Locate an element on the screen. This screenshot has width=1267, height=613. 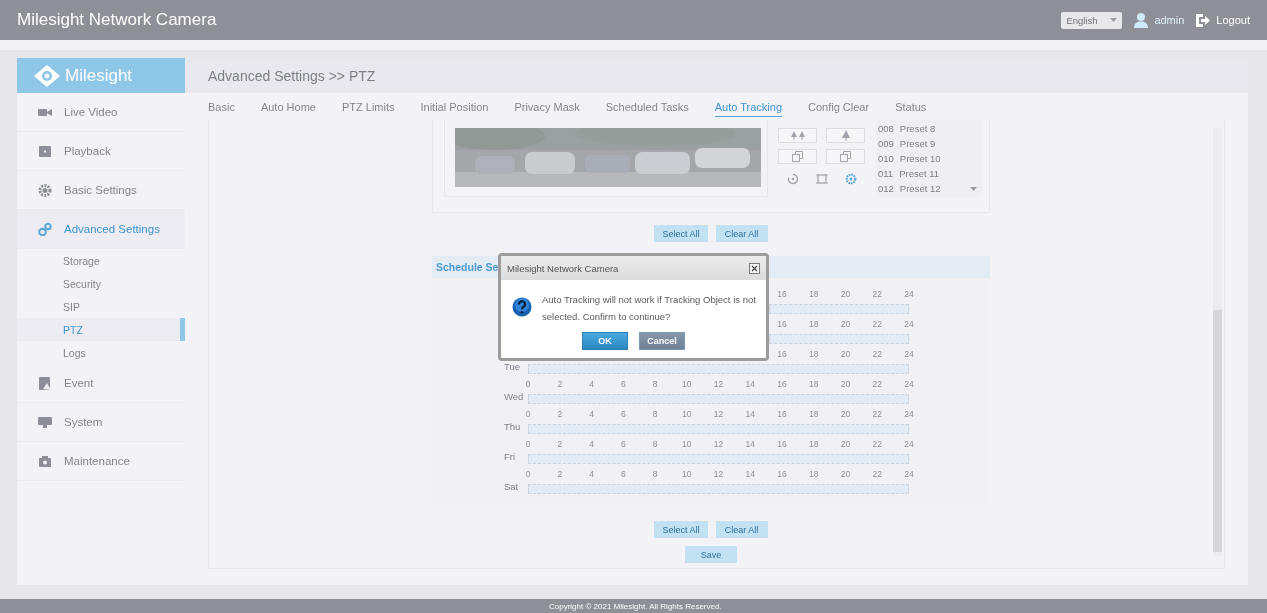
tab: Initial Position is located at coordinates (454, 106).